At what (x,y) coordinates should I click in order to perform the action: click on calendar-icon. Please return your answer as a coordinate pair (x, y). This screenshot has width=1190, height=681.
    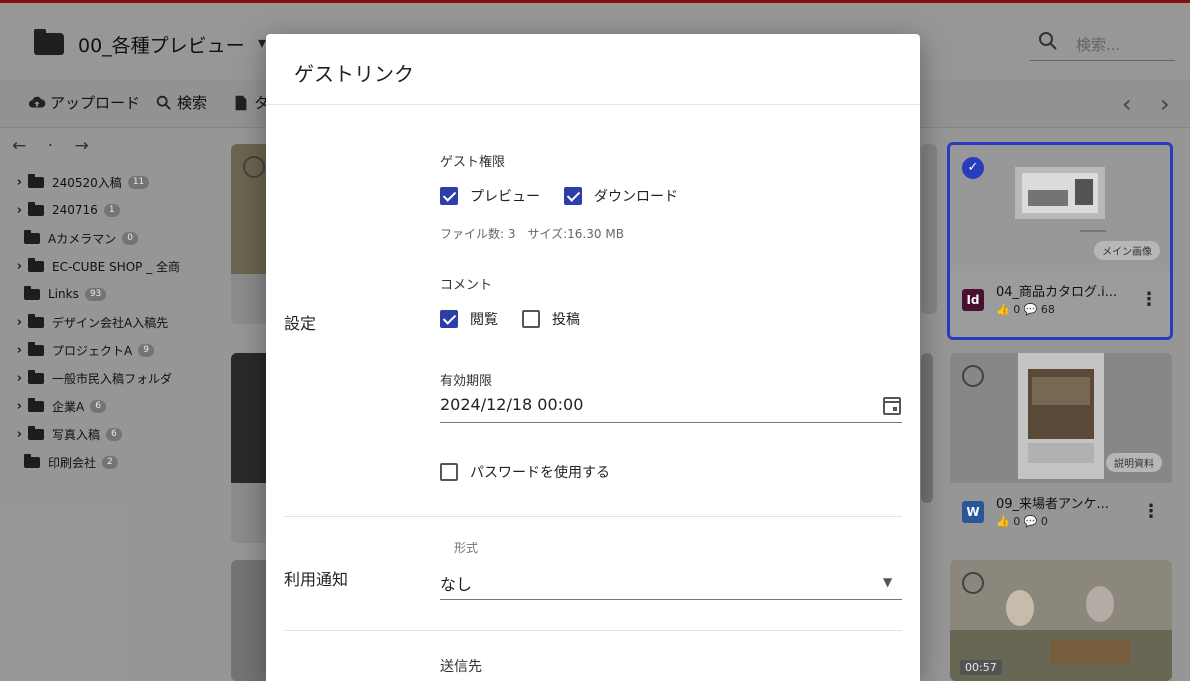
    Looking at the image, I should click on (892, 406).